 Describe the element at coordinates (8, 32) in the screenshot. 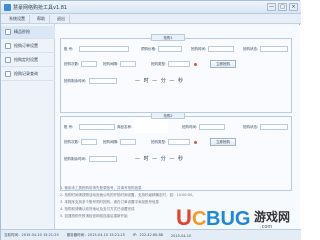

I see `document-icon` at that location.